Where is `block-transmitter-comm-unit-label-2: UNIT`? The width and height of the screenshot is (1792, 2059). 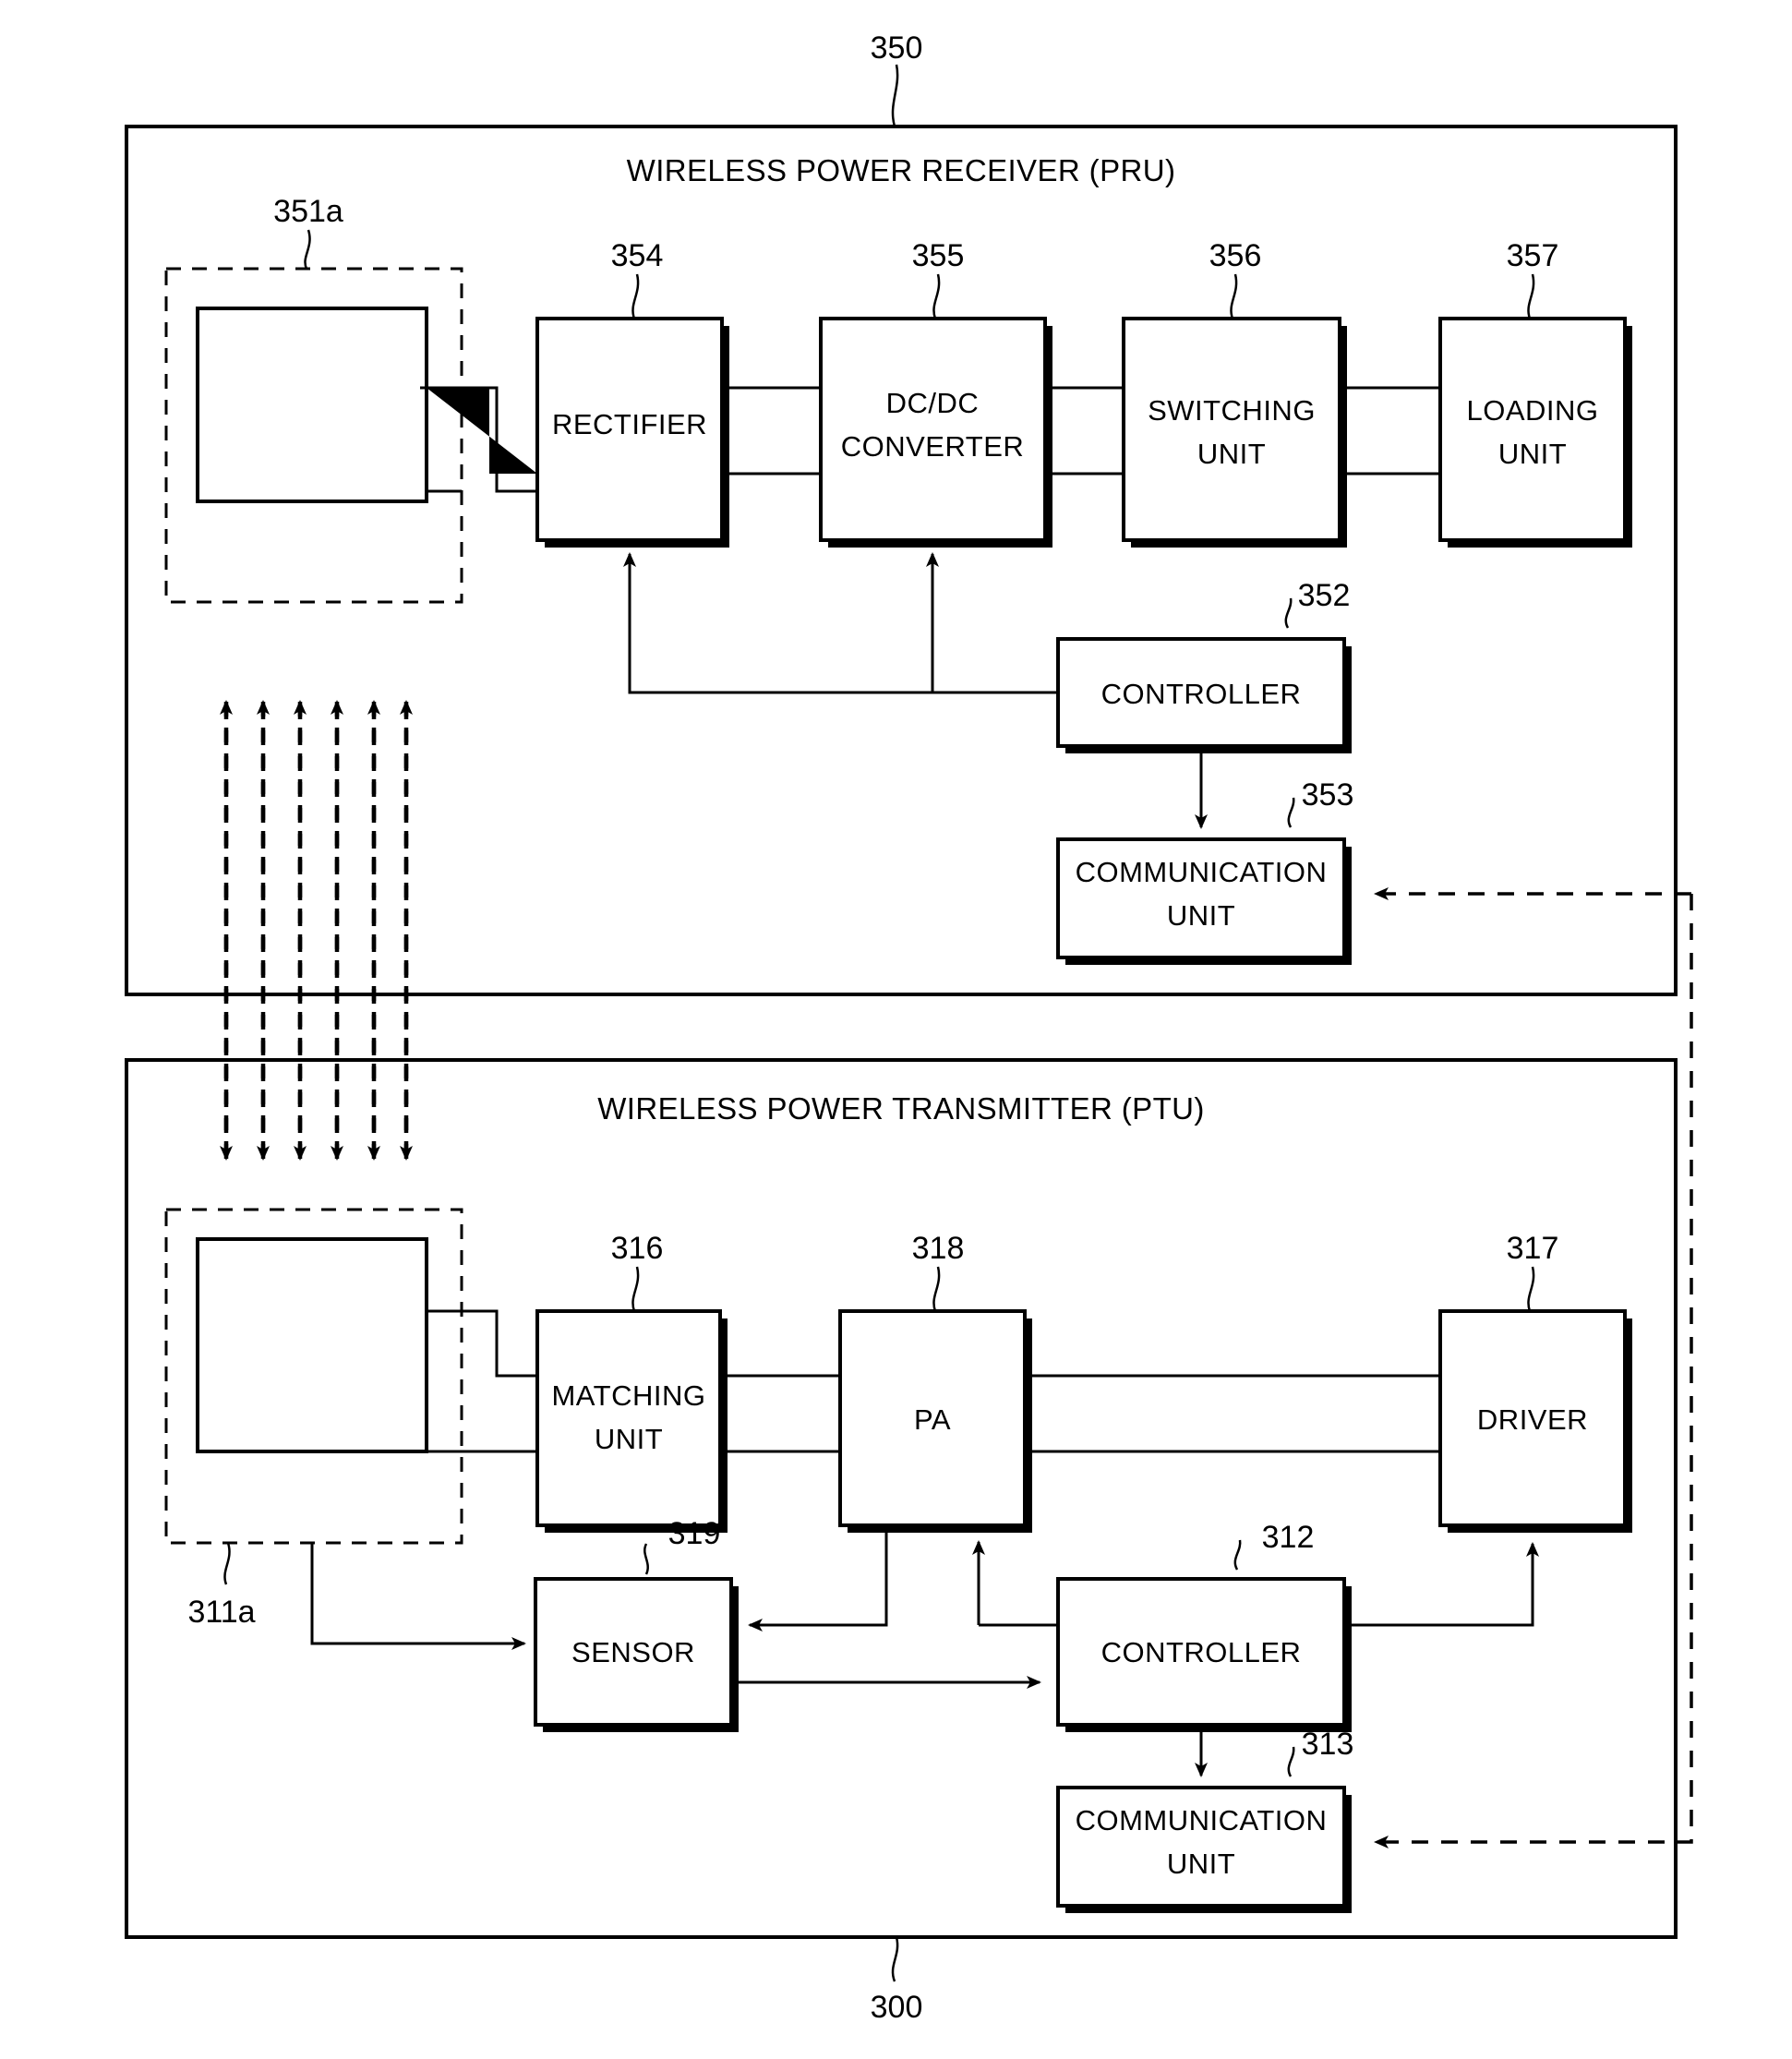
block-transmitter-comm-unit-label-2: UNIT is located at coordinates (1201, 1864).